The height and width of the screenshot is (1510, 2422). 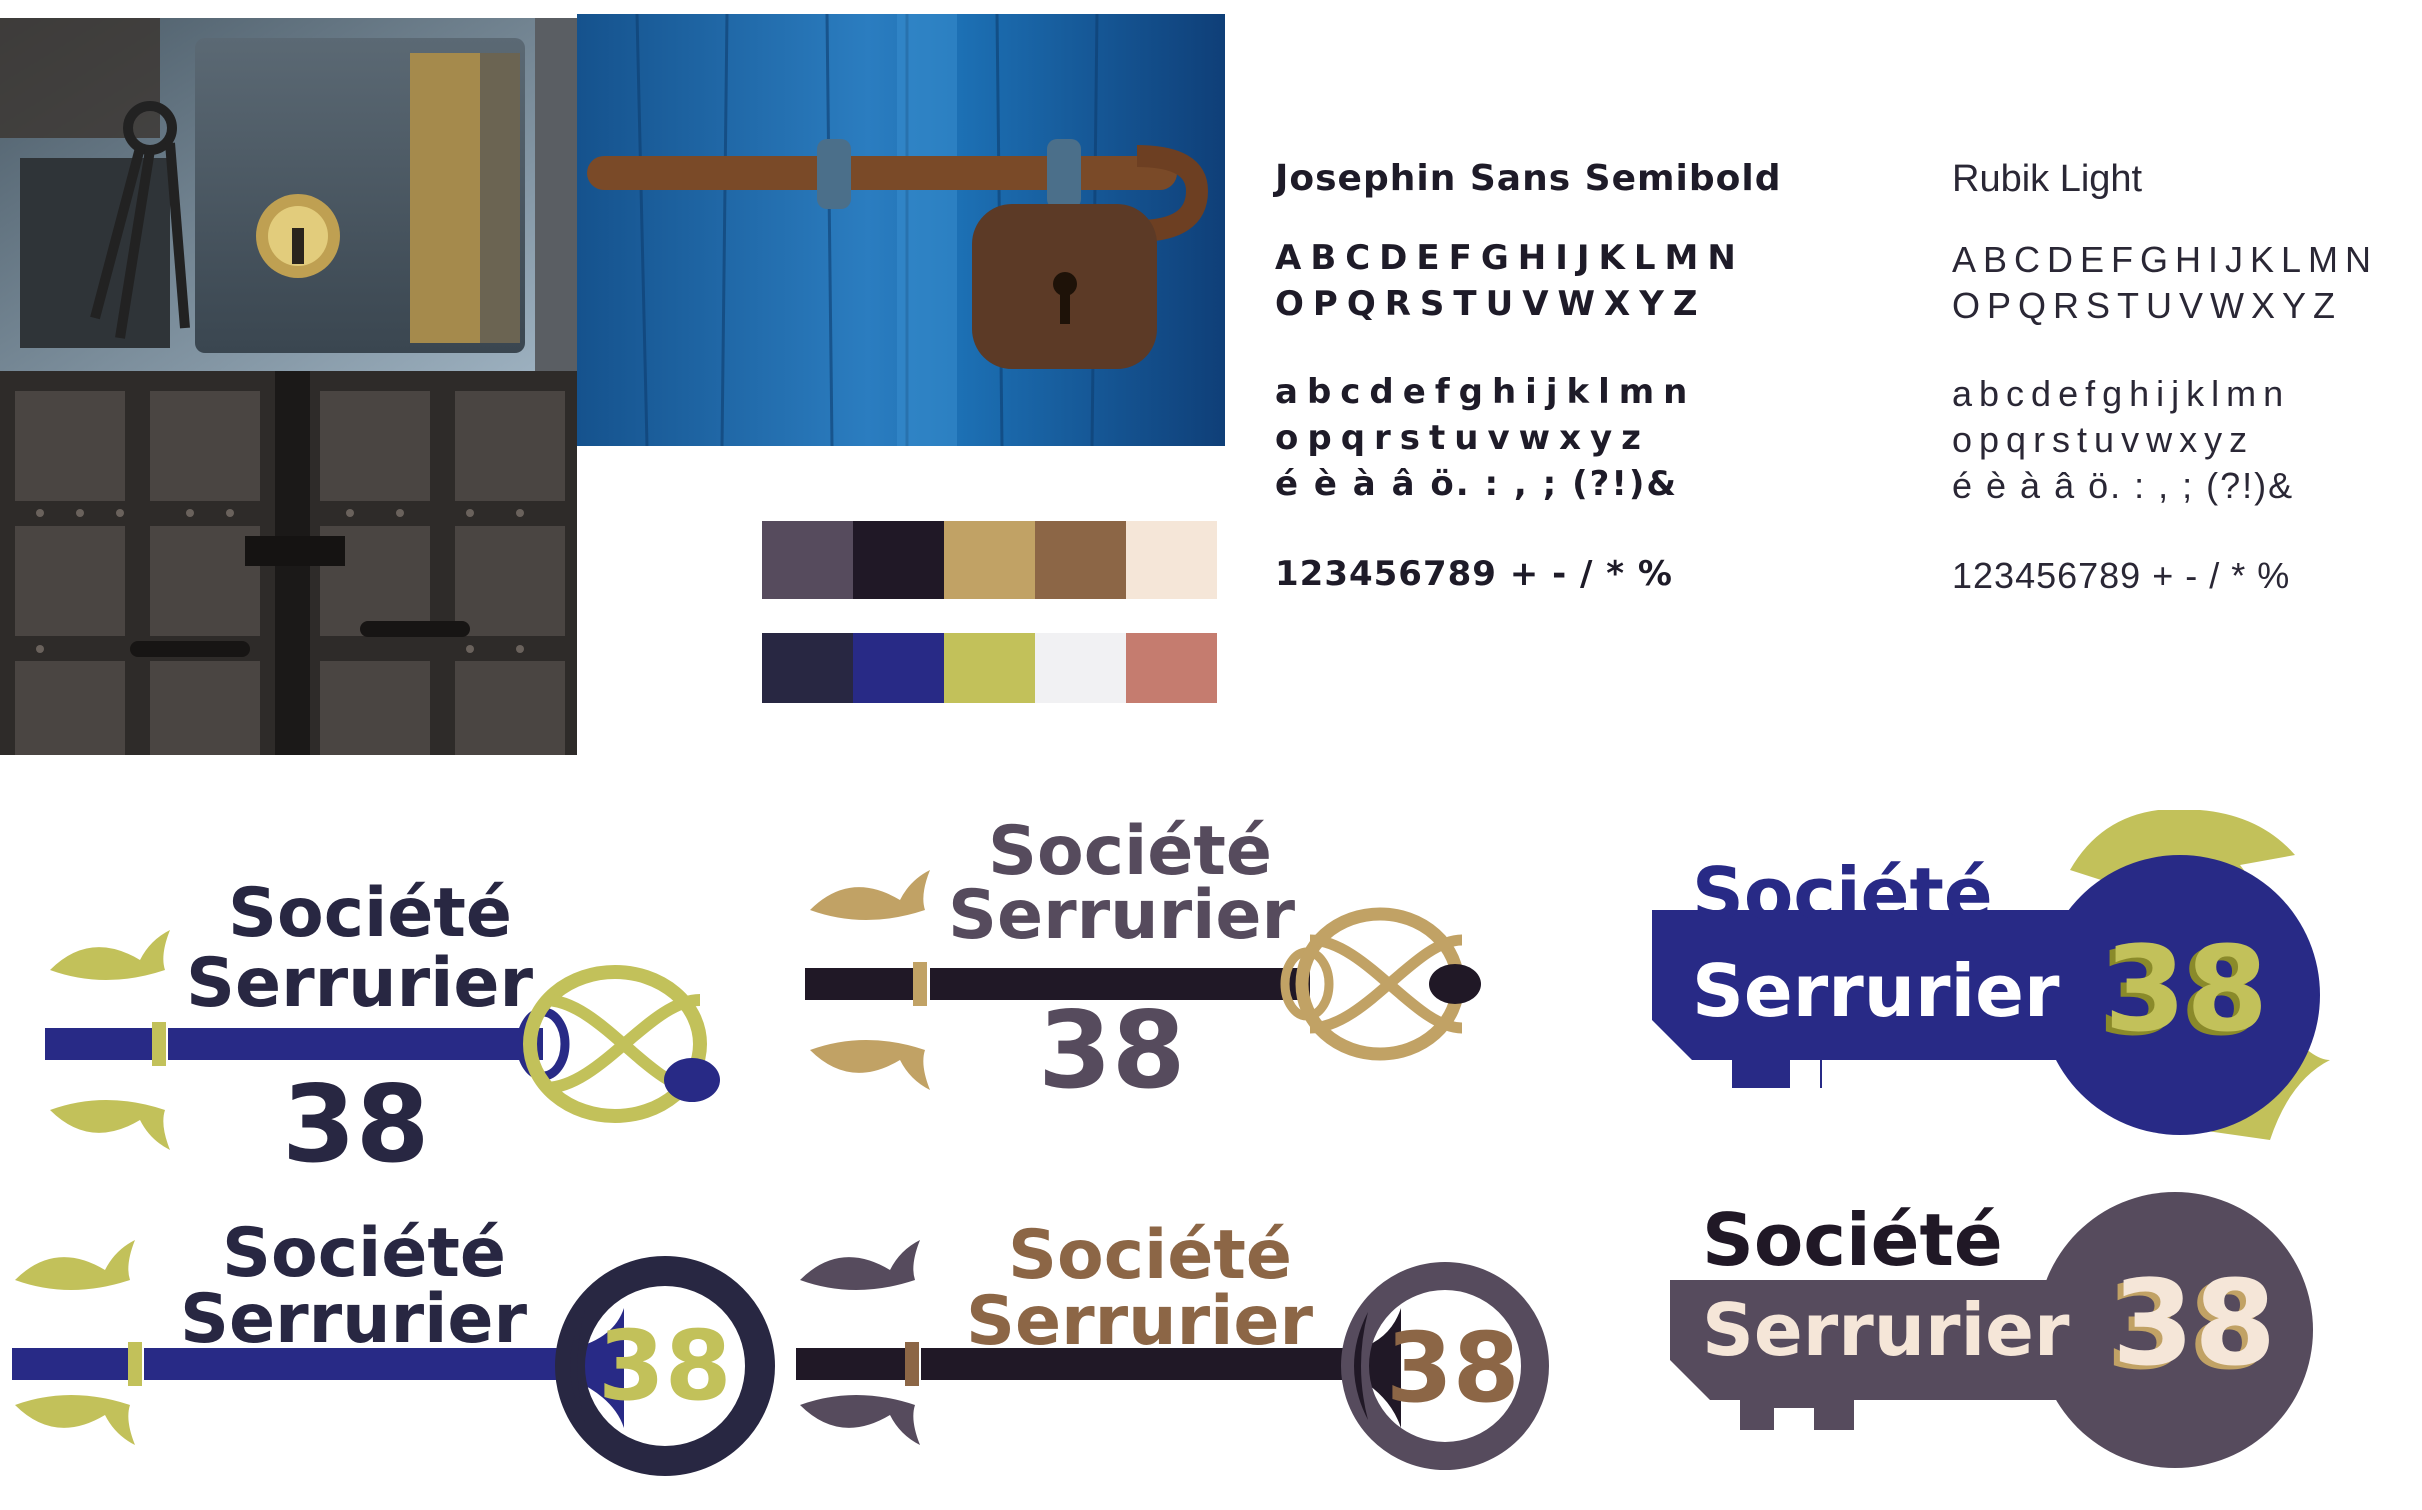 I want to click on swatch-gold, so click(x=989, y=560).